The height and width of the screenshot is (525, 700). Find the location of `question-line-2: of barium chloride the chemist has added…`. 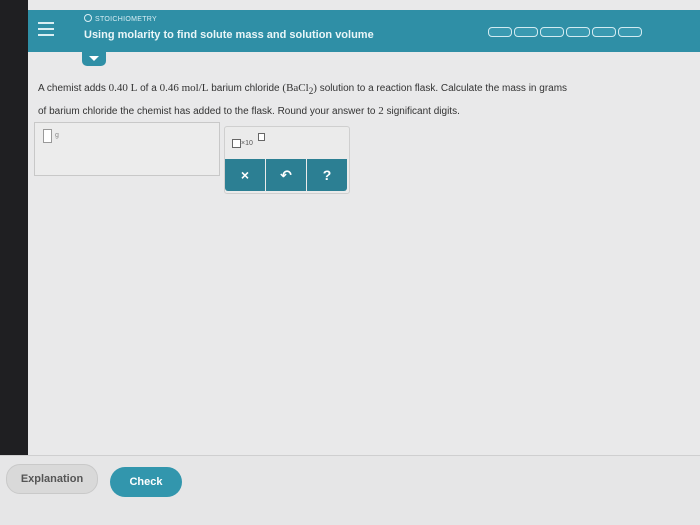

question-line-2: of barium chloride the chemist has added… is located at coordinates (369, 111).